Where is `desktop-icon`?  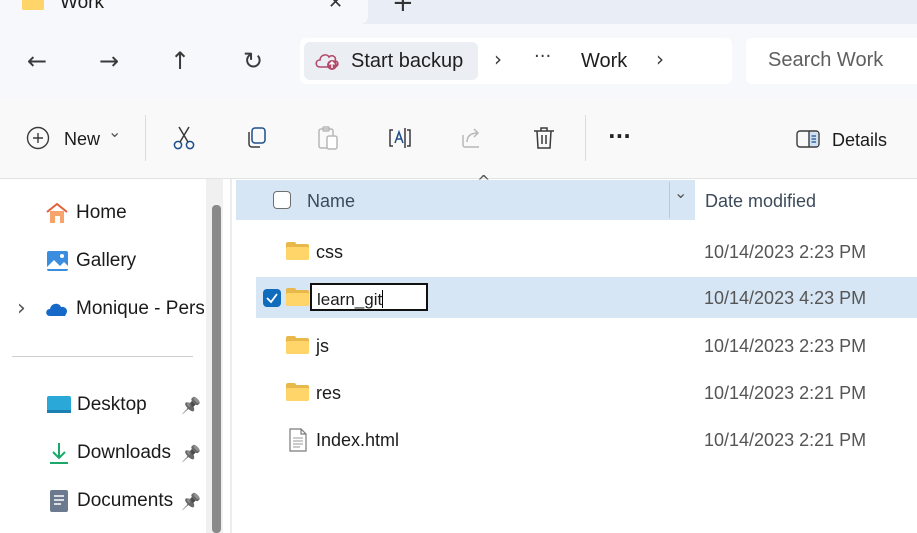
desktop-icon is located at coordinates (59, 404).